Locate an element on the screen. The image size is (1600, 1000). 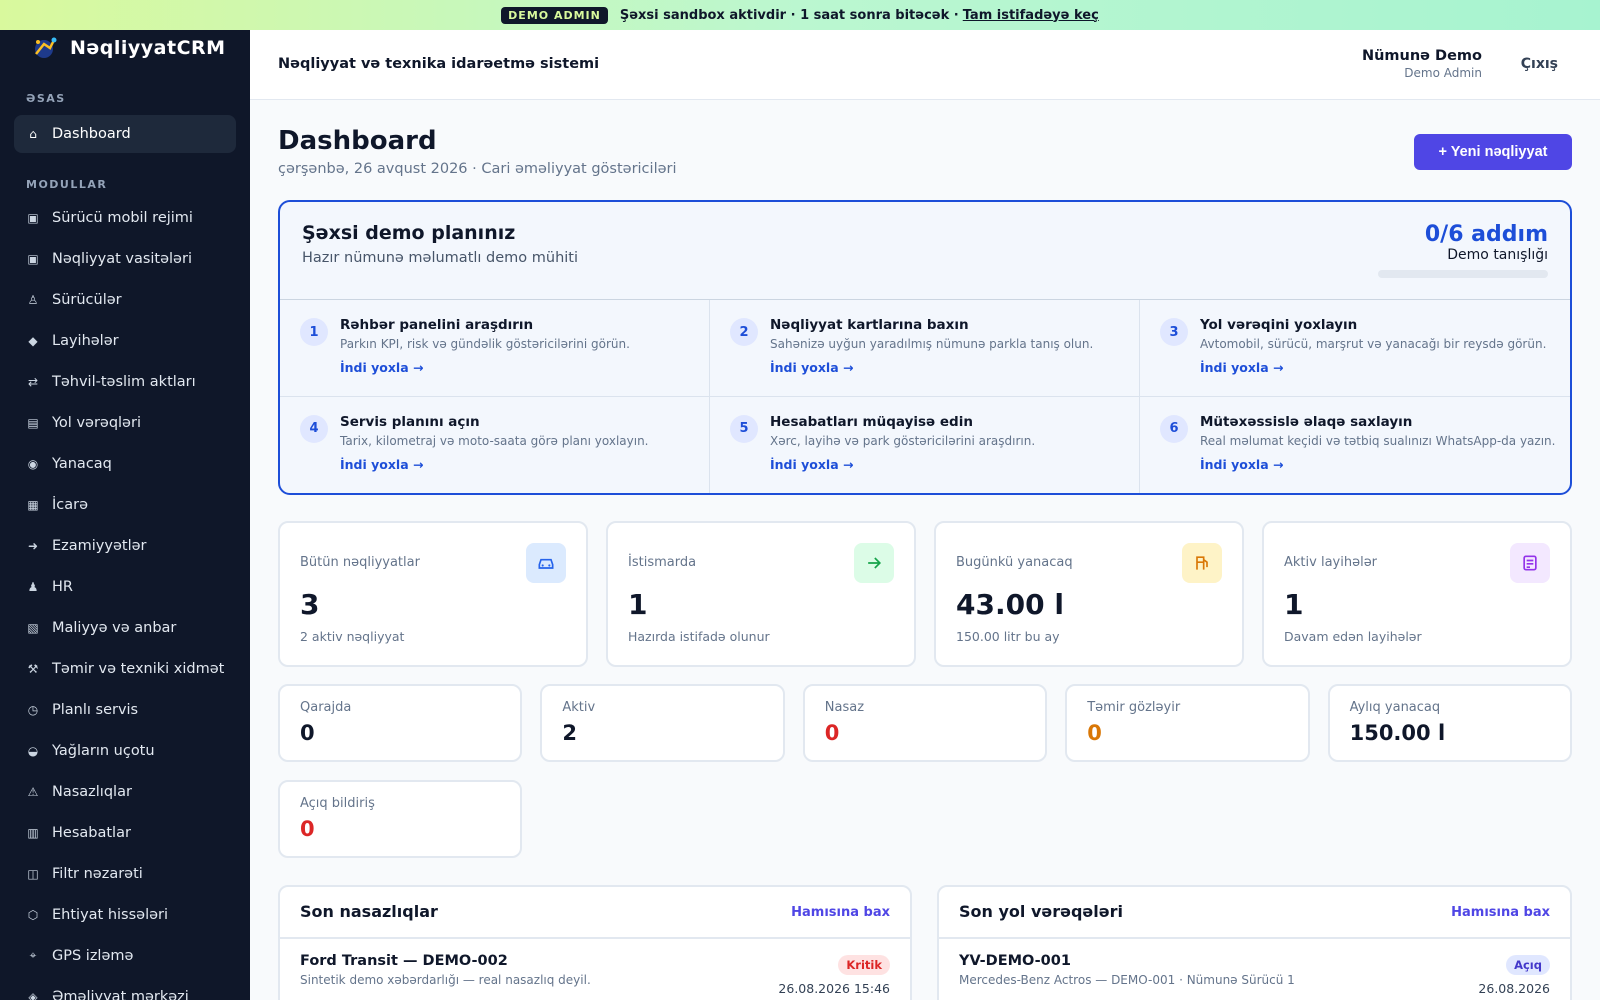
sidebar-item-label: Sürücü mobil rejimi is located at coordinates (122, 217).